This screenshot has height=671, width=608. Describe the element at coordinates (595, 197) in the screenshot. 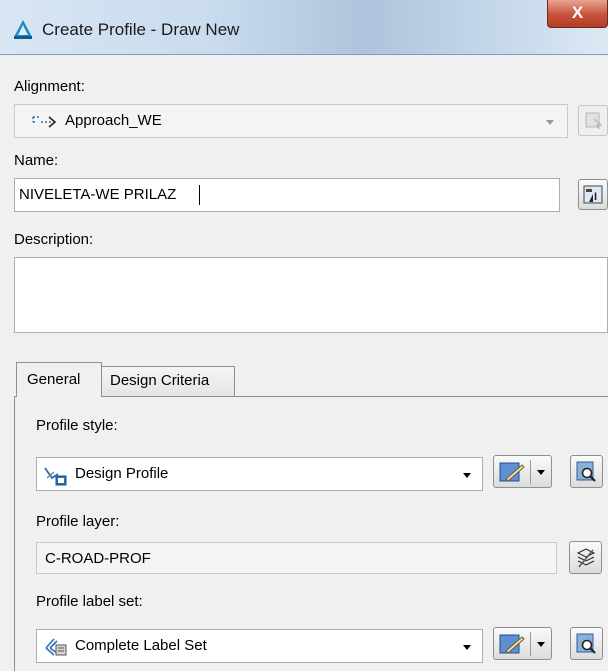

I see `svg-text: I` at that location.